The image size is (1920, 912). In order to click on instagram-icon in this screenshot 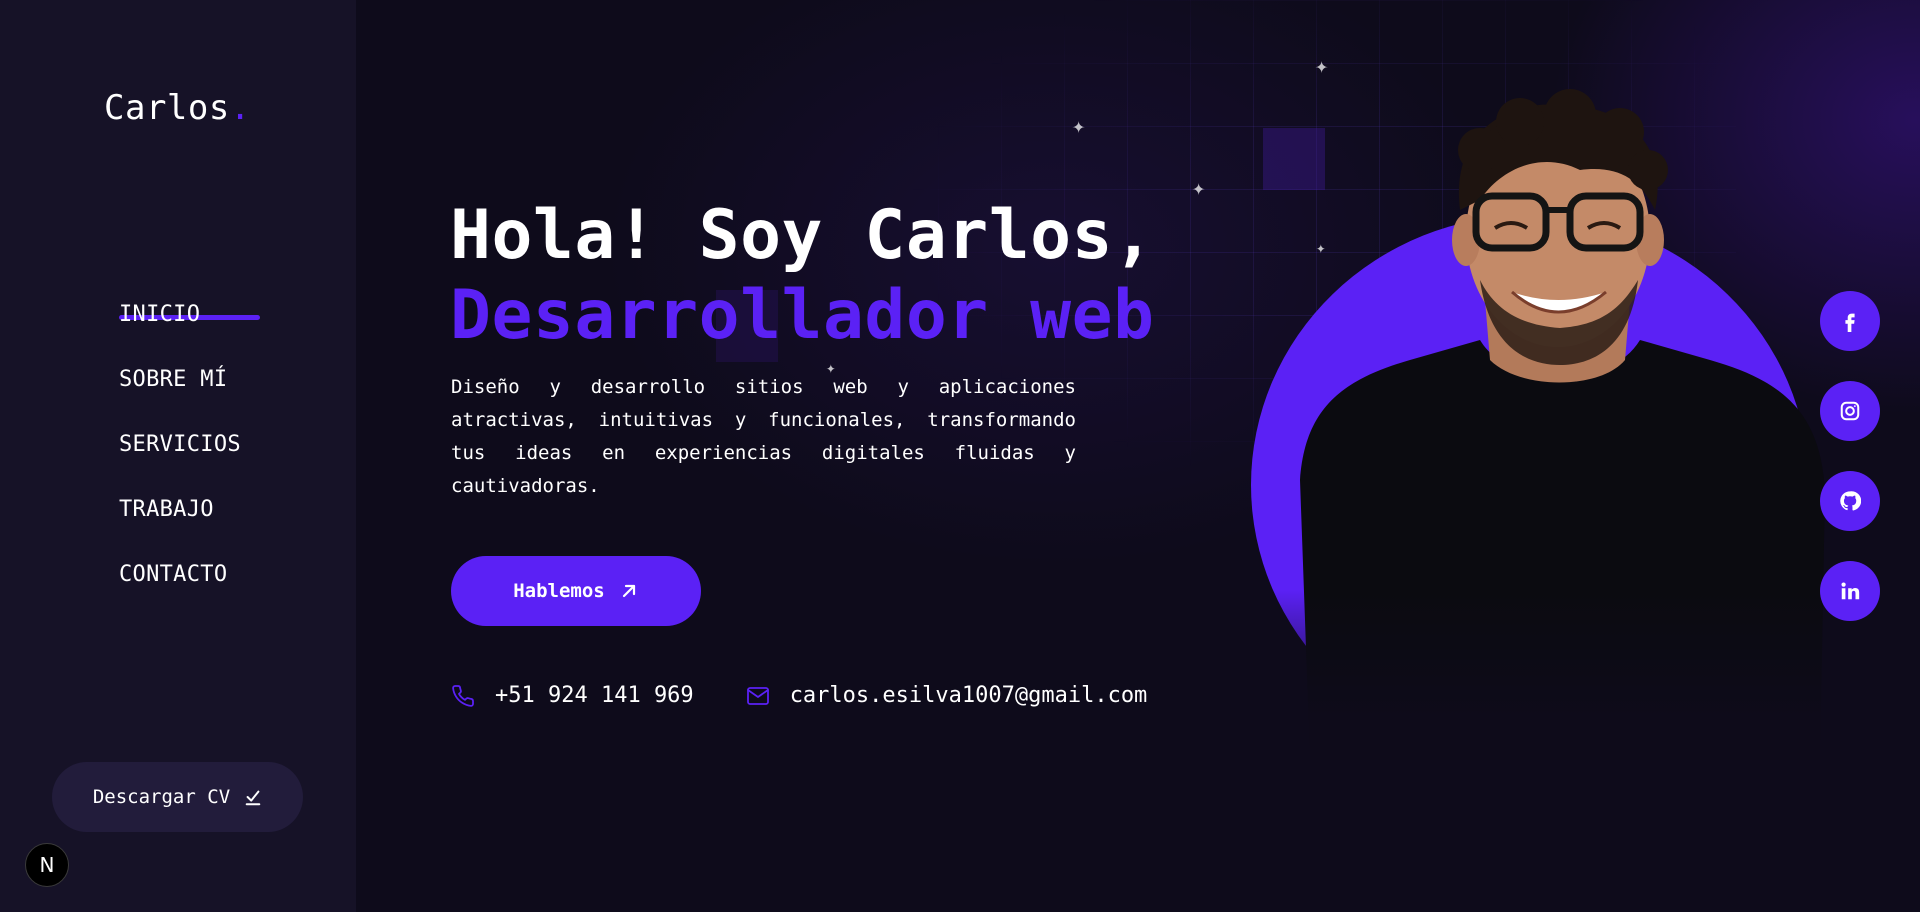, I will do `click(1850, 411)`.